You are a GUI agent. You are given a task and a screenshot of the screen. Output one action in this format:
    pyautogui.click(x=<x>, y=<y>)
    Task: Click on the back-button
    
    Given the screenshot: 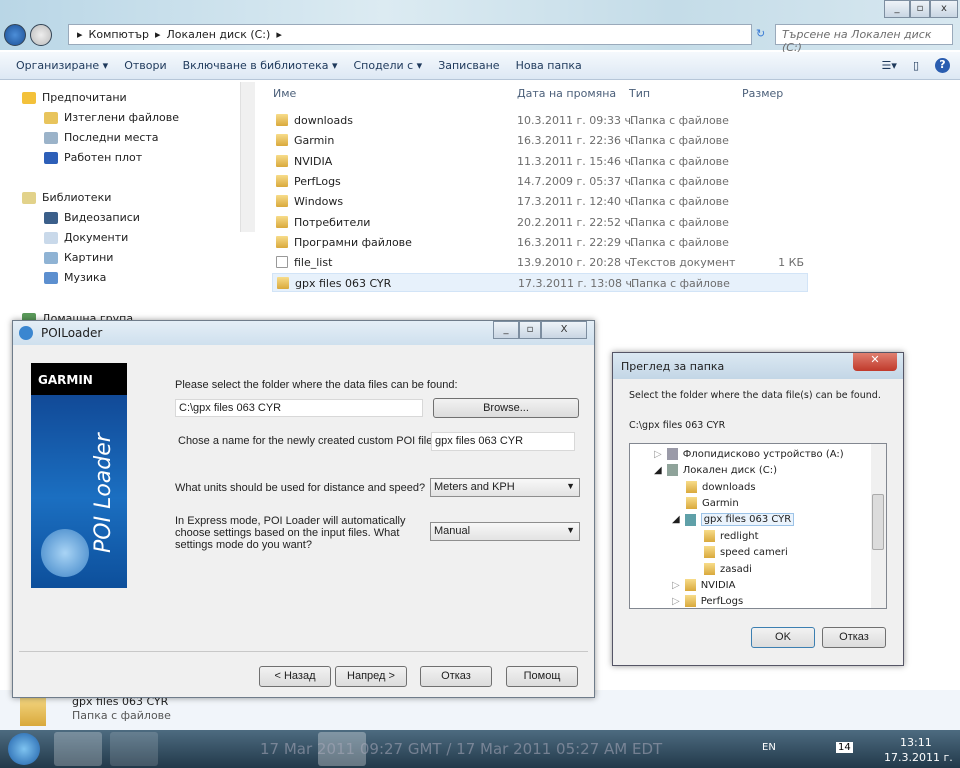 What is the action you would take?
    pyautogui.click(x=15, y=35)
    